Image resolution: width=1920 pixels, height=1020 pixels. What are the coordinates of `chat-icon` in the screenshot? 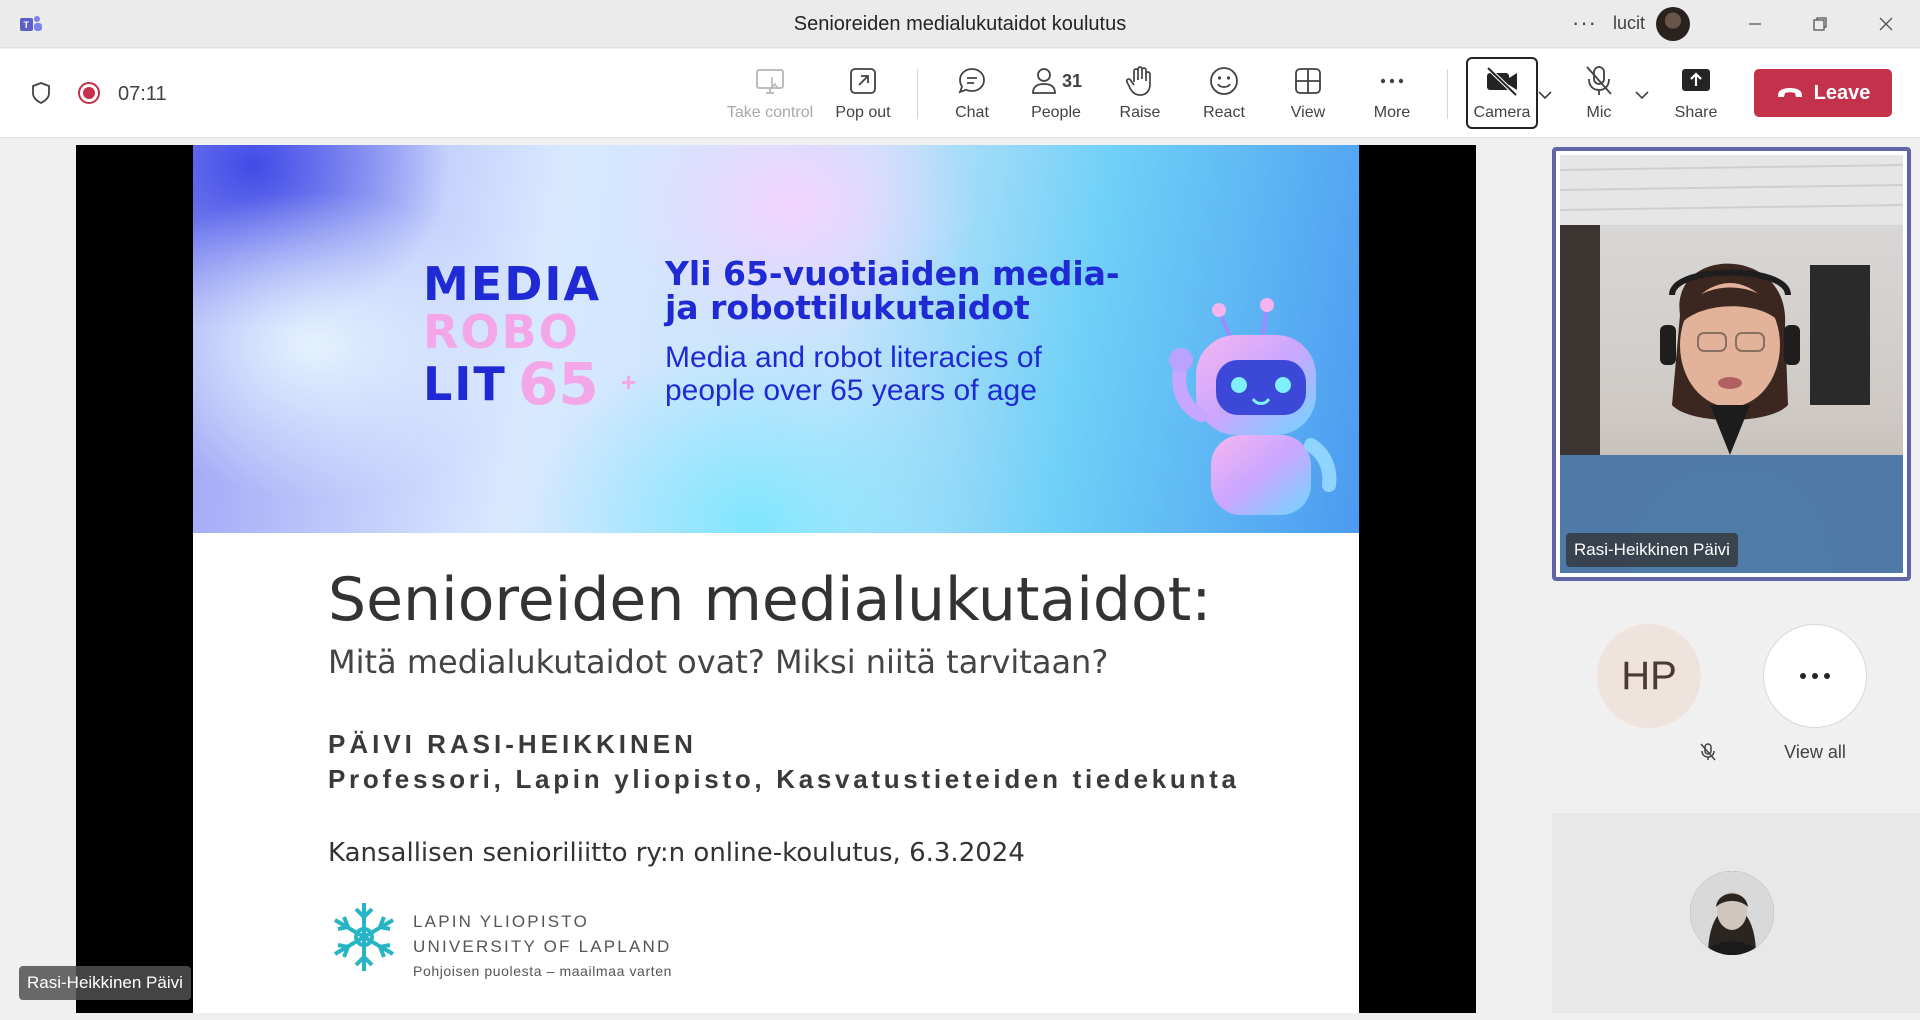 It's located at (971, 81).